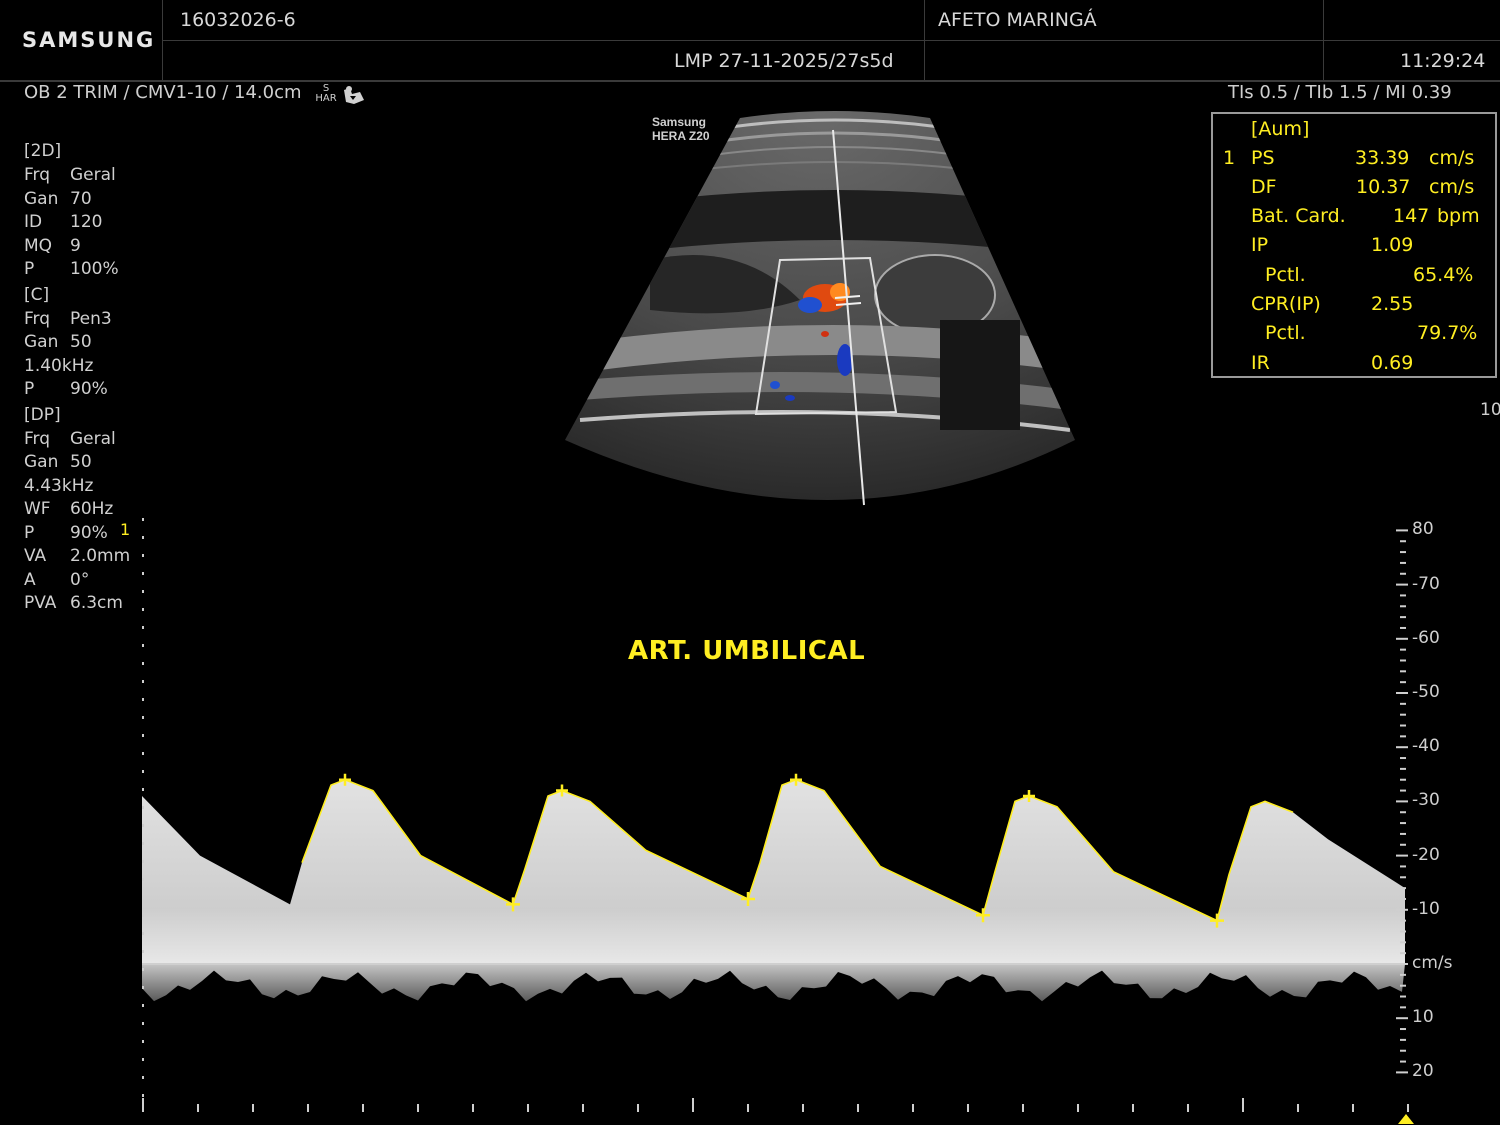  I want to click on mode-color-label: [C], so click(37, 294).